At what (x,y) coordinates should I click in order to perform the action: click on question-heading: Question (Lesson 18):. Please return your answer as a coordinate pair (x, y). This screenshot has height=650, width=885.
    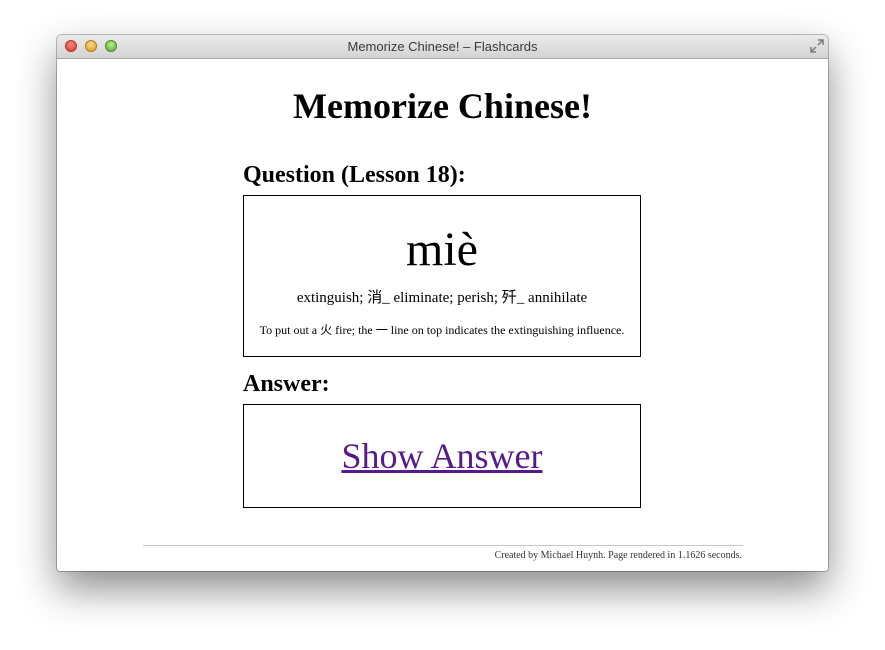
    Looking at the image, I should click on (354, 175).